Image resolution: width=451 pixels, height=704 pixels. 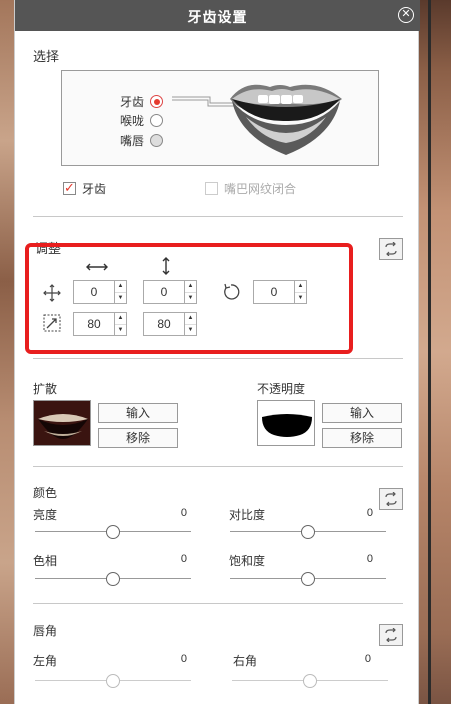 I want to click on radio-label-lips: 嘴唇, so click(x=132, y=141).